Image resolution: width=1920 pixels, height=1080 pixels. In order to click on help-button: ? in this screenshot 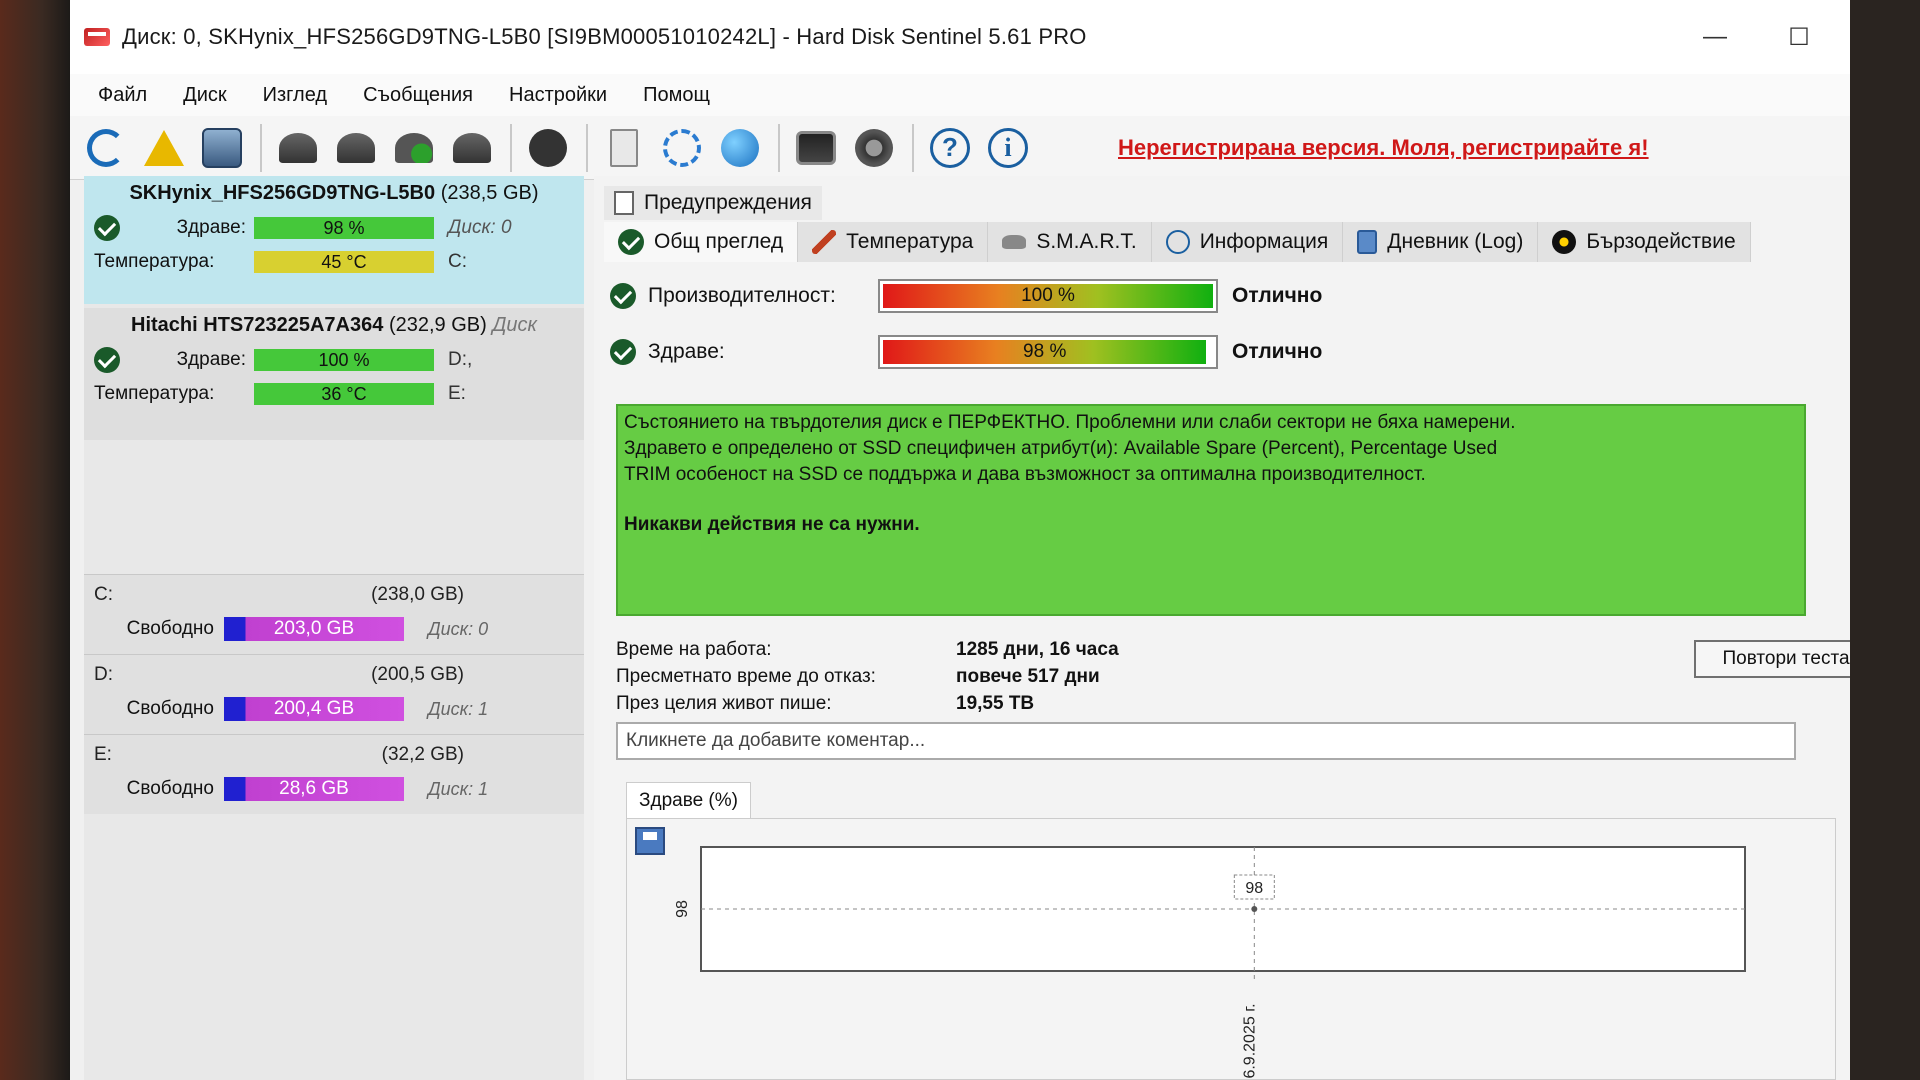, I will do `click(950, 148)`.